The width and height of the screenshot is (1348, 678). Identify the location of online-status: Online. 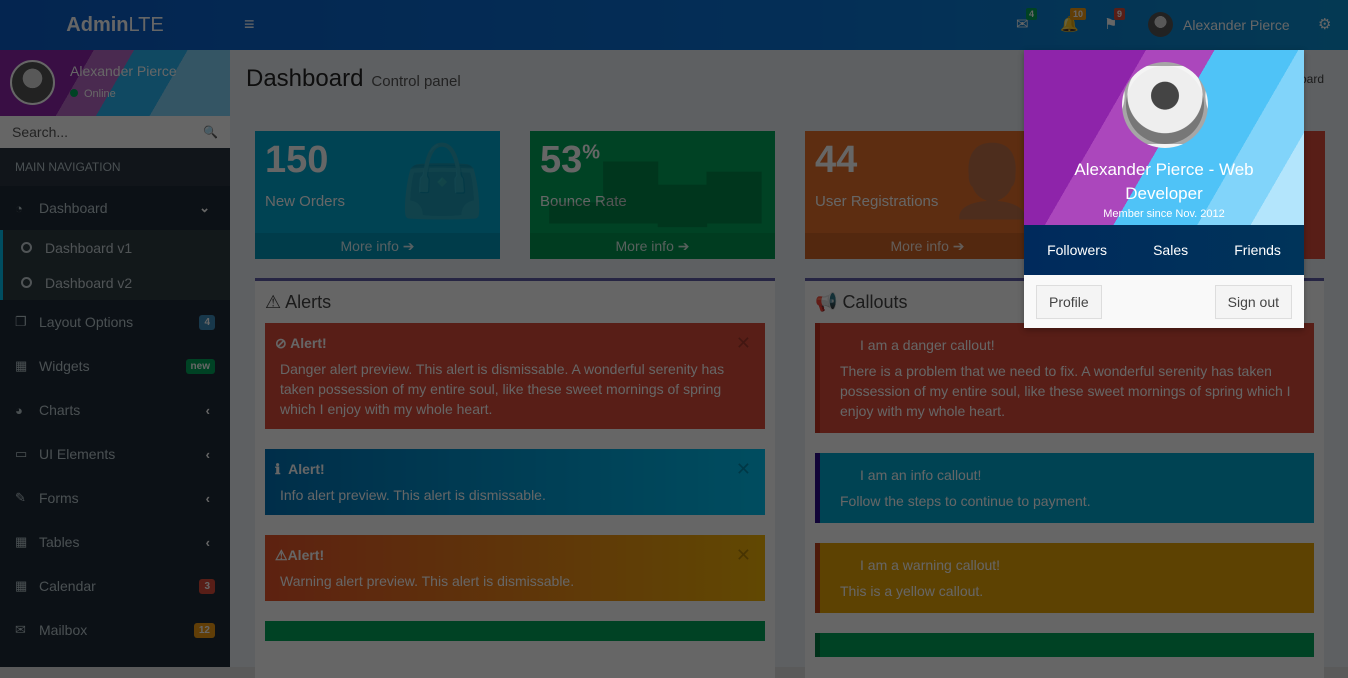
(93, 94).